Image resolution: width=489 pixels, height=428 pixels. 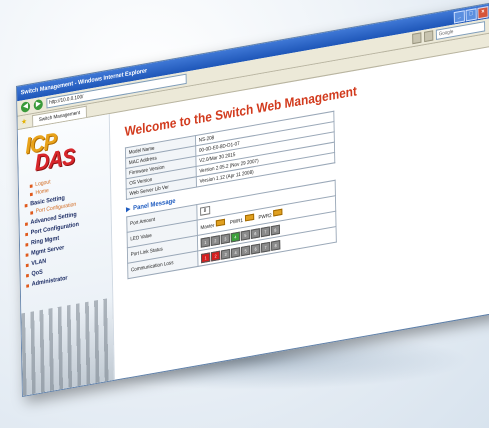 I want to click on led-indicator: PWR2, so click(x=270, y=215).